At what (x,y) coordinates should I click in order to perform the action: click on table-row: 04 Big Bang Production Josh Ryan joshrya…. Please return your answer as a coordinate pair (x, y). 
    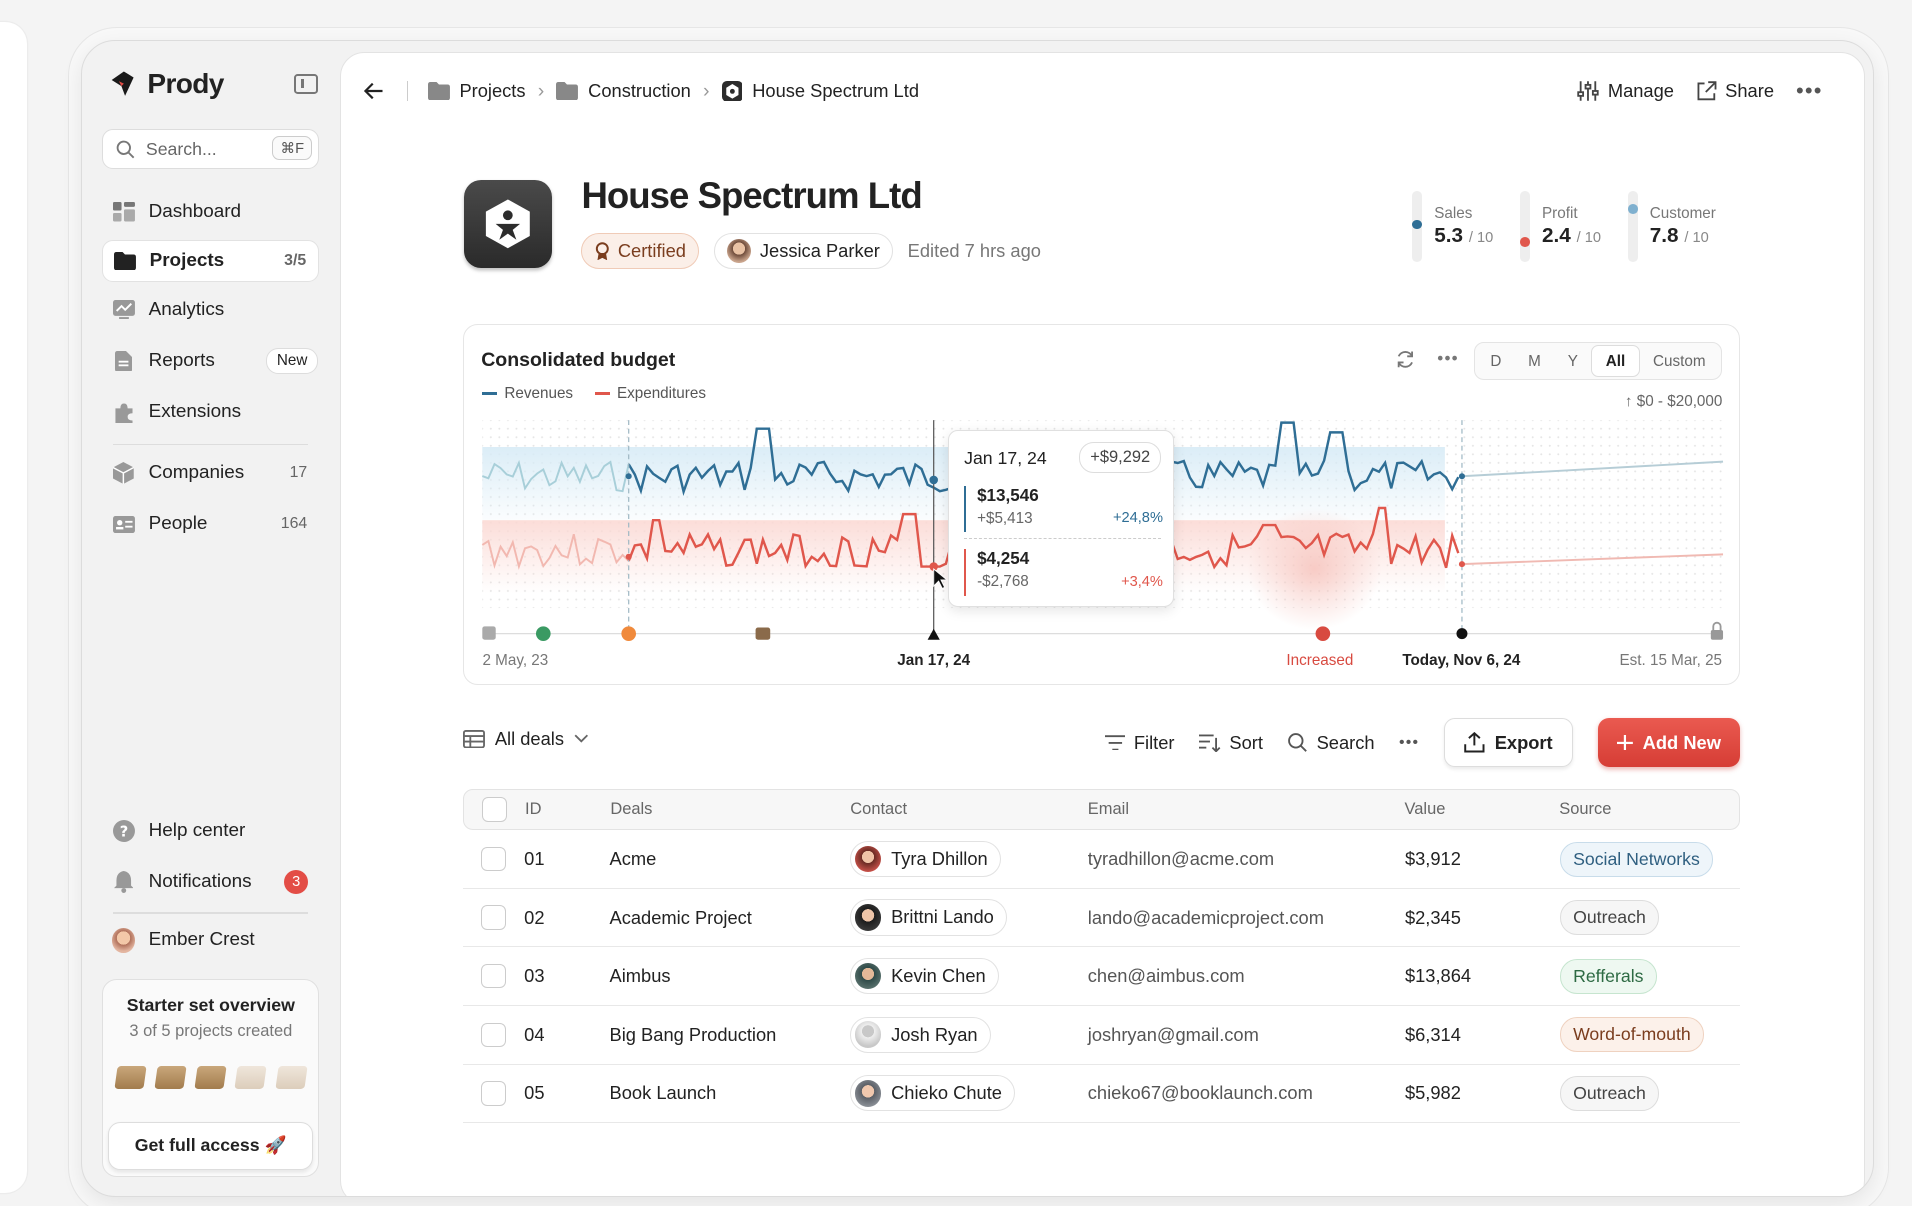
    Looking at the image, I should click on (1102, 1035).